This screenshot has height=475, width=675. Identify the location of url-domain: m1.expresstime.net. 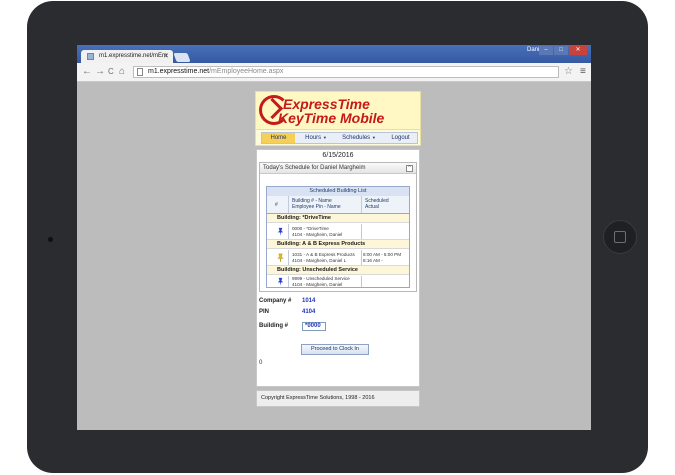
(179, 71).